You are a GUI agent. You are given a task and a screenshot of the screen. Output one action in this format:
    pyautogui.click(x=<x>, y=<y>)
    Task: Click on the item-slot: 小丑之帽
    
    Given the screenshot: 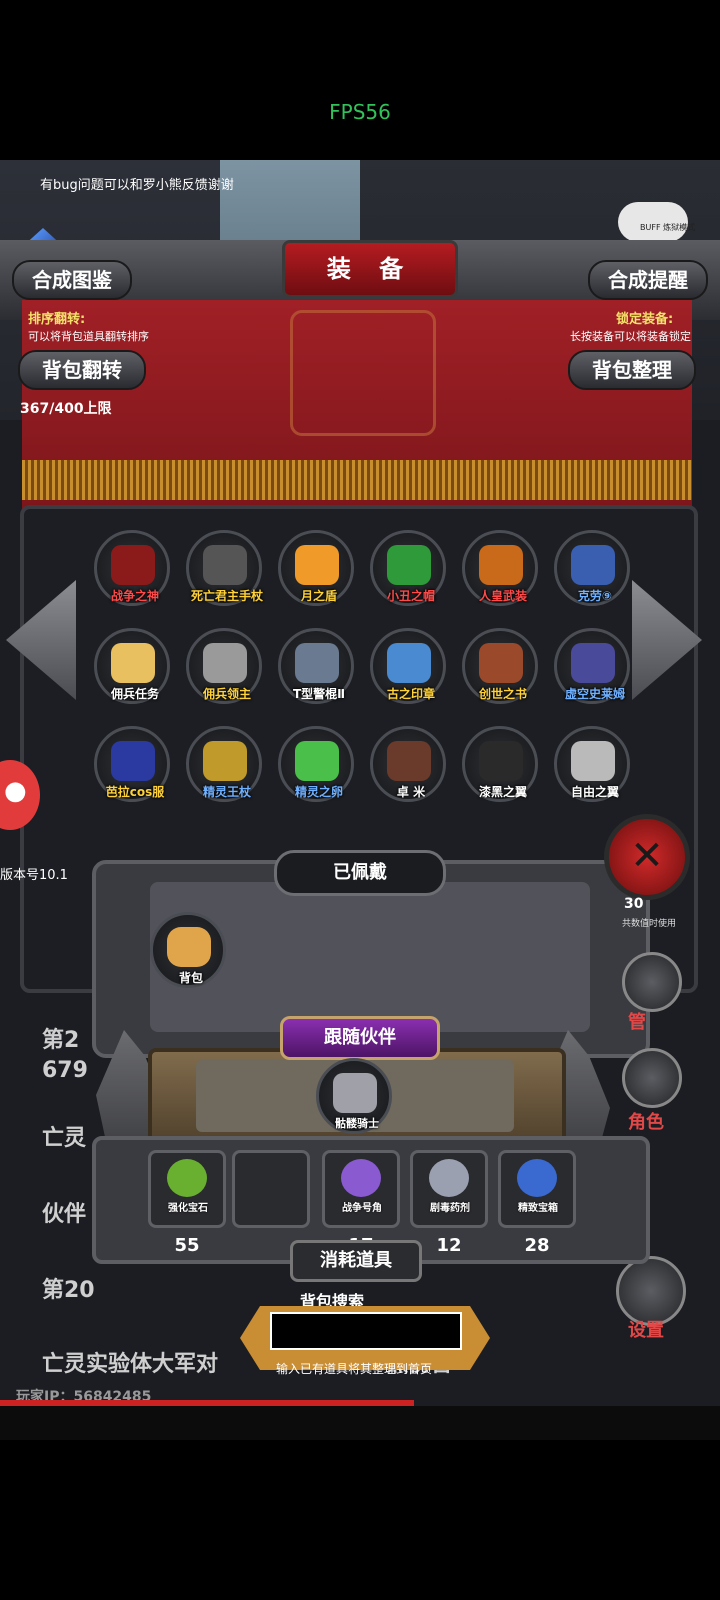 What is the action you would take?
    pyautogui.click(x=408, y=568)
    